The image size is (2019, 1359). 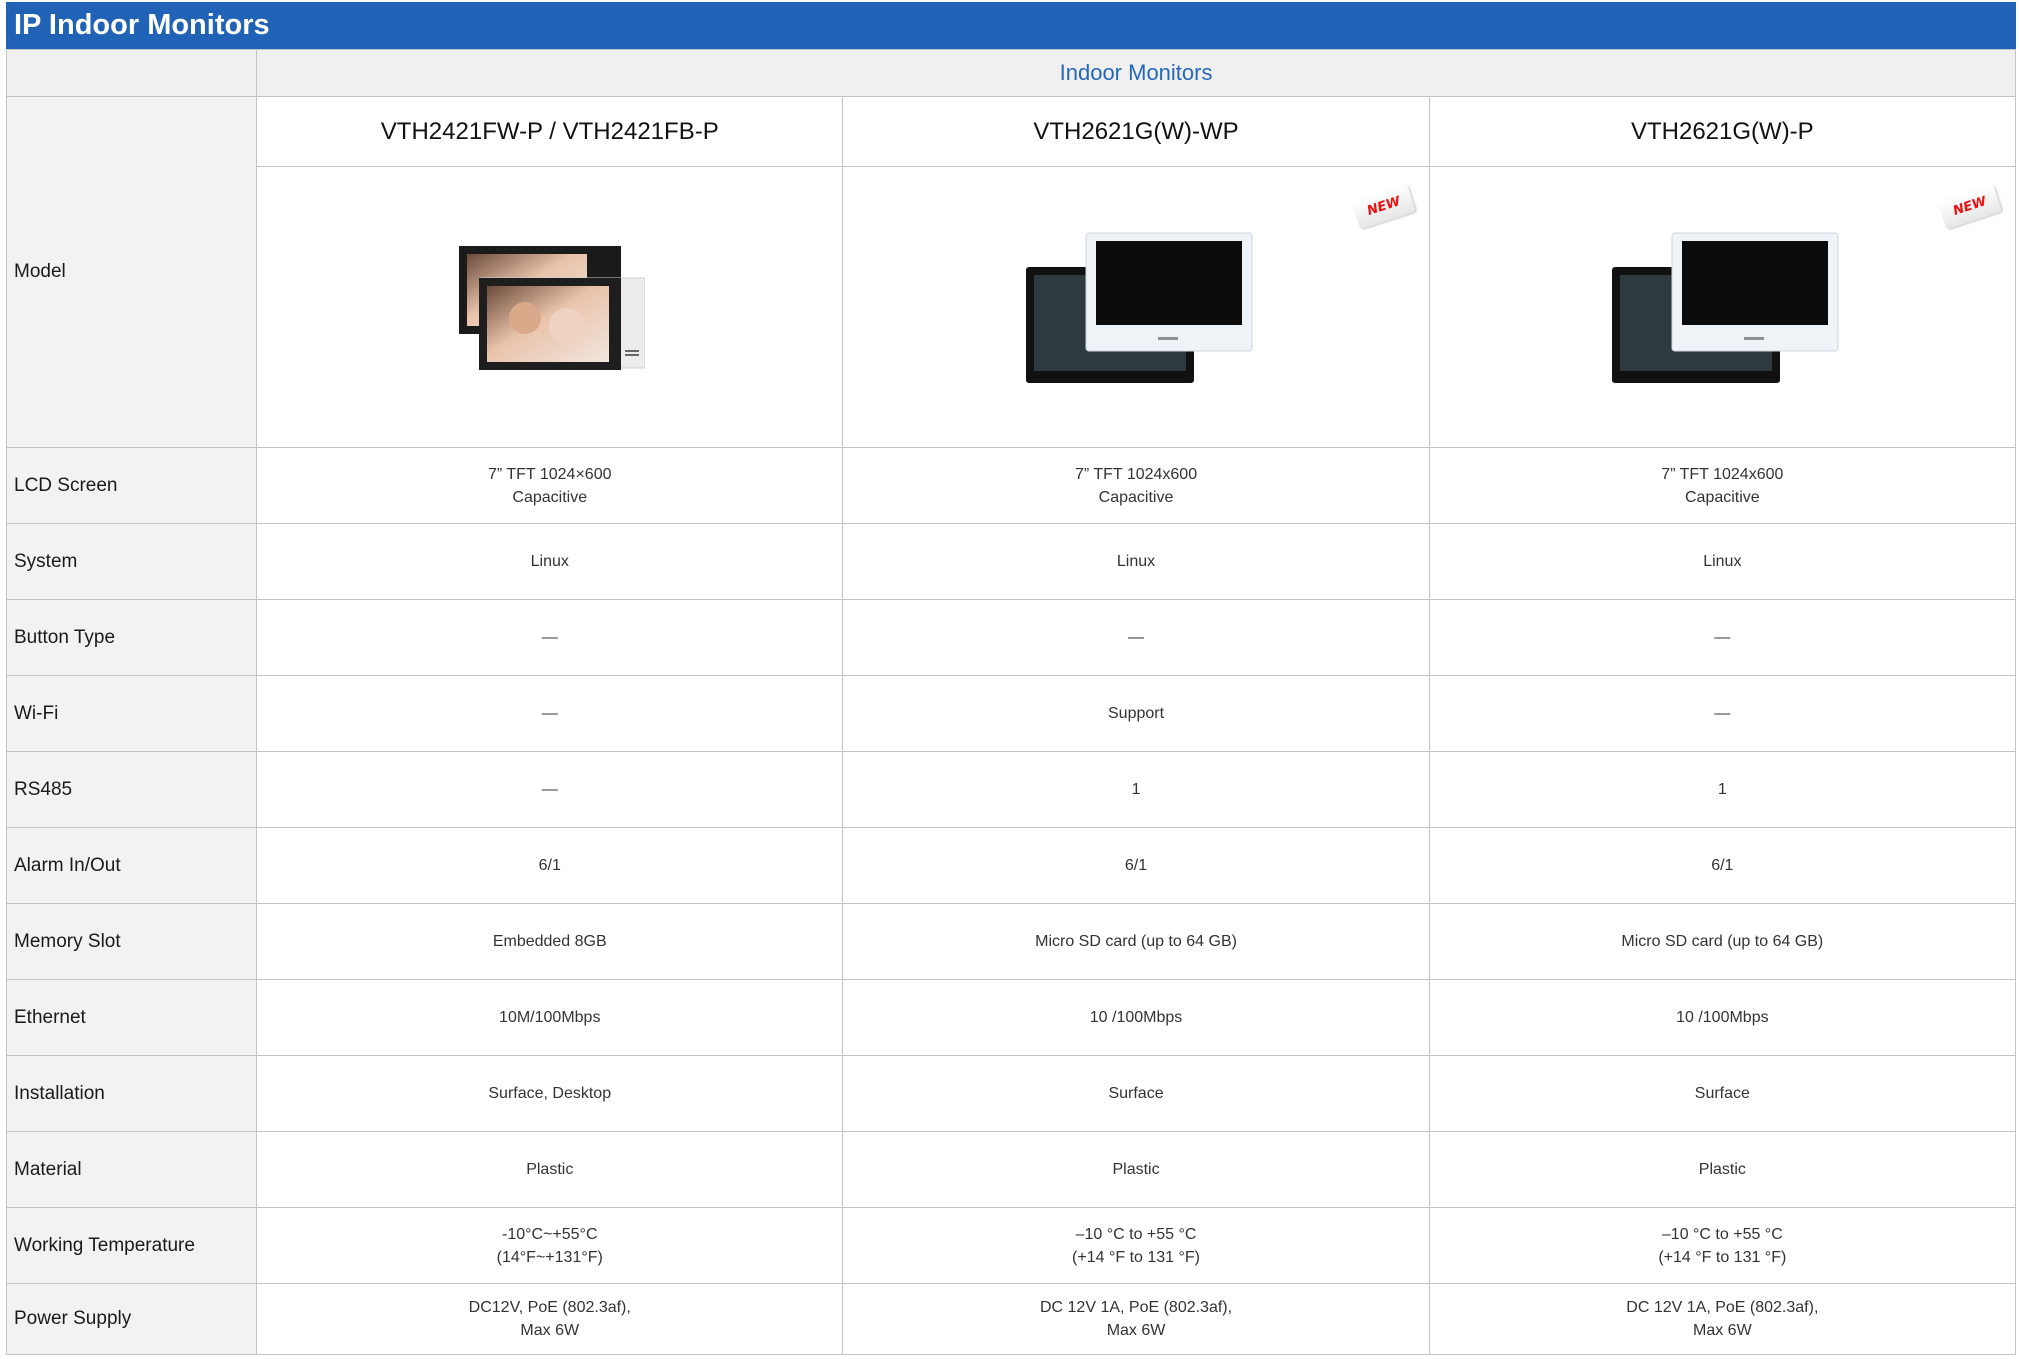 I want to click on product-name: VTH2621G(W)-WP, so click(x=1136, y=131).